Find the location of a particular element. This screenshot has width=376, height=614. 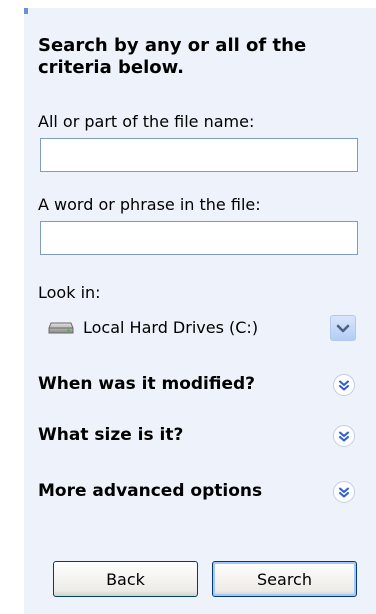

look-in-selected-value: Local Hard Drives (C:) is located at coordinates (171, 327).